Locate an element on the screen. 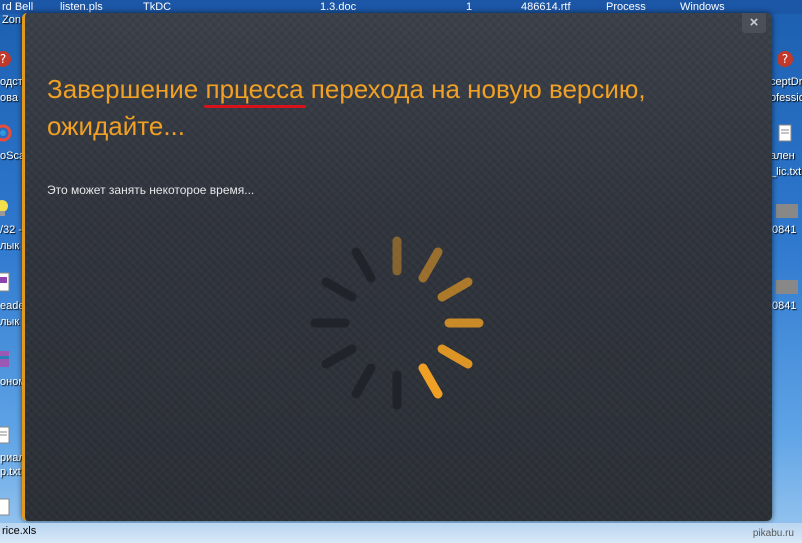  archive-icon is located at coordinates (4, 359).